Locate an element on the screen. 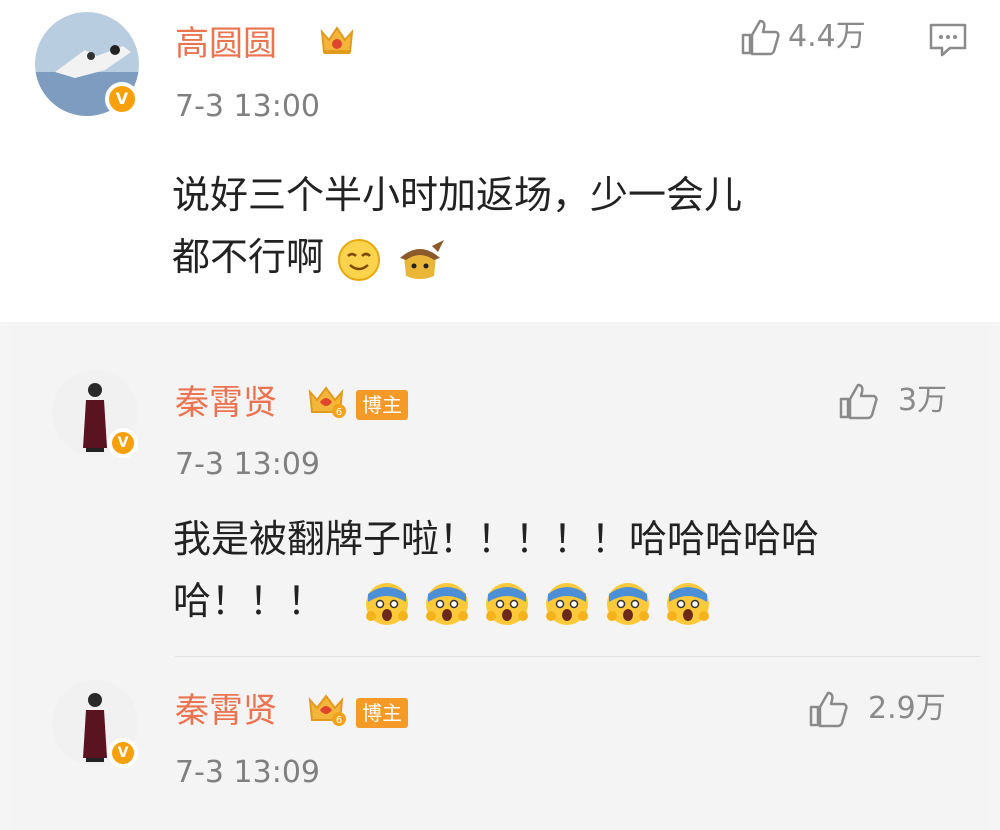 Image resolution: width=1000 pixels, height=830 pixels. avatar-gao: V is located at coordinates (87, 64).